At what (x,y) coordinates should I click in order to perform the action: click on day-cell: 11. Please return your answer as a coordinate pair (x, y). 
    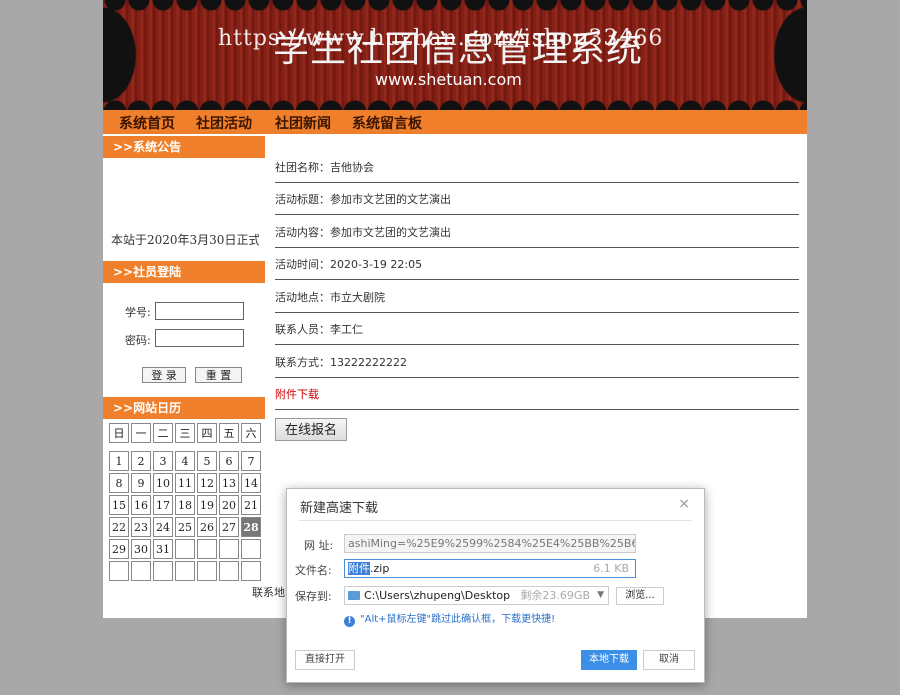
    Looking at the image, I should click on (185, 483).